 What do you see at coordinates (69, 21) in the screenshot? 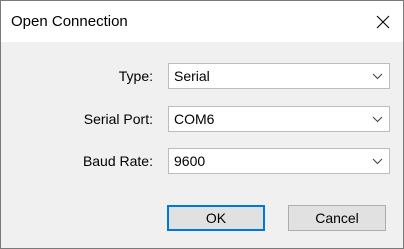
I see `window-title: Open Connection` at bounding box center [69, 21].